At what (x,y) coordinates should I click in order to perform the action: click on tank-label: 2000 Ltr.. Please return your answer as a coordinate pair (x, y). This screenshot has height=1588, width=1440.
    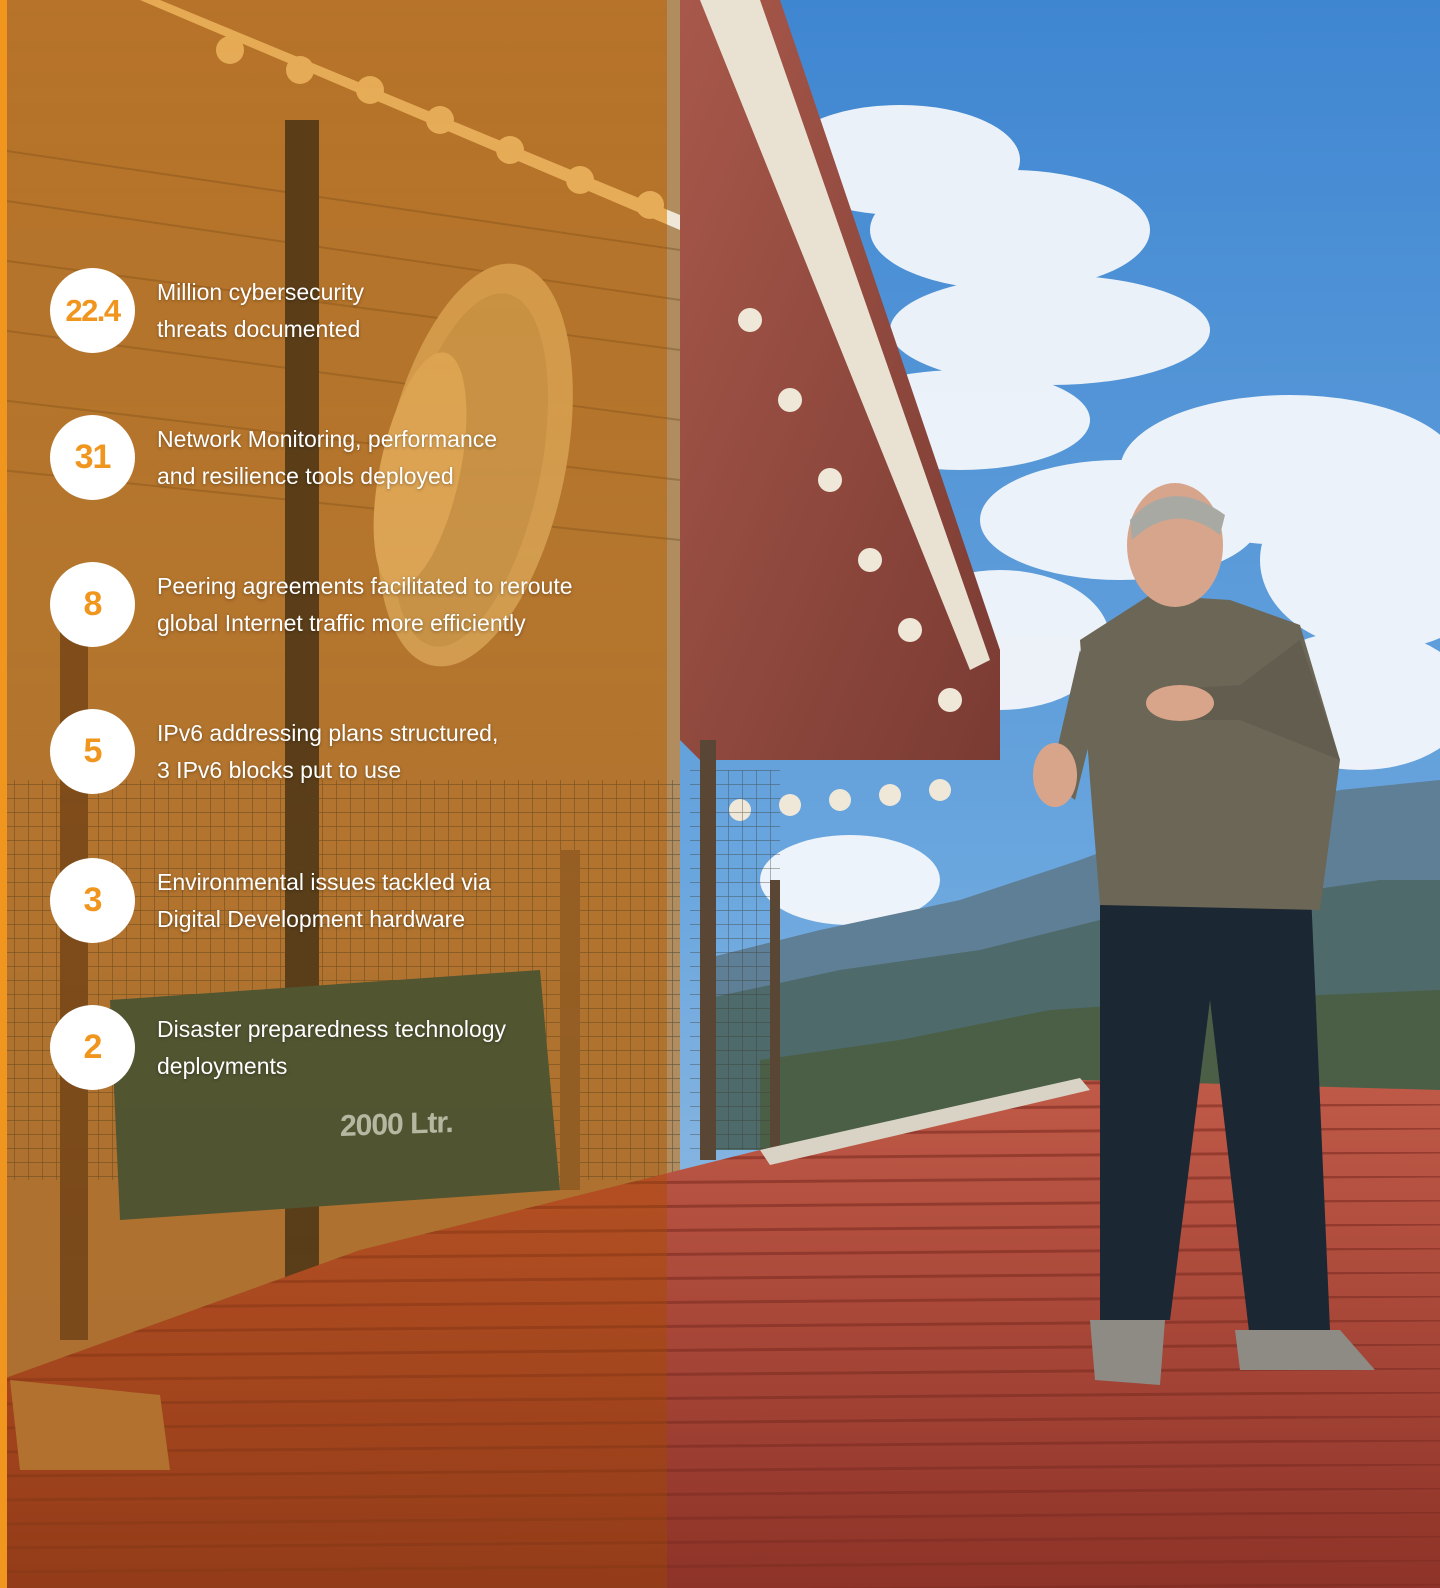
    Looking at the image, I should click on (396, 1124).